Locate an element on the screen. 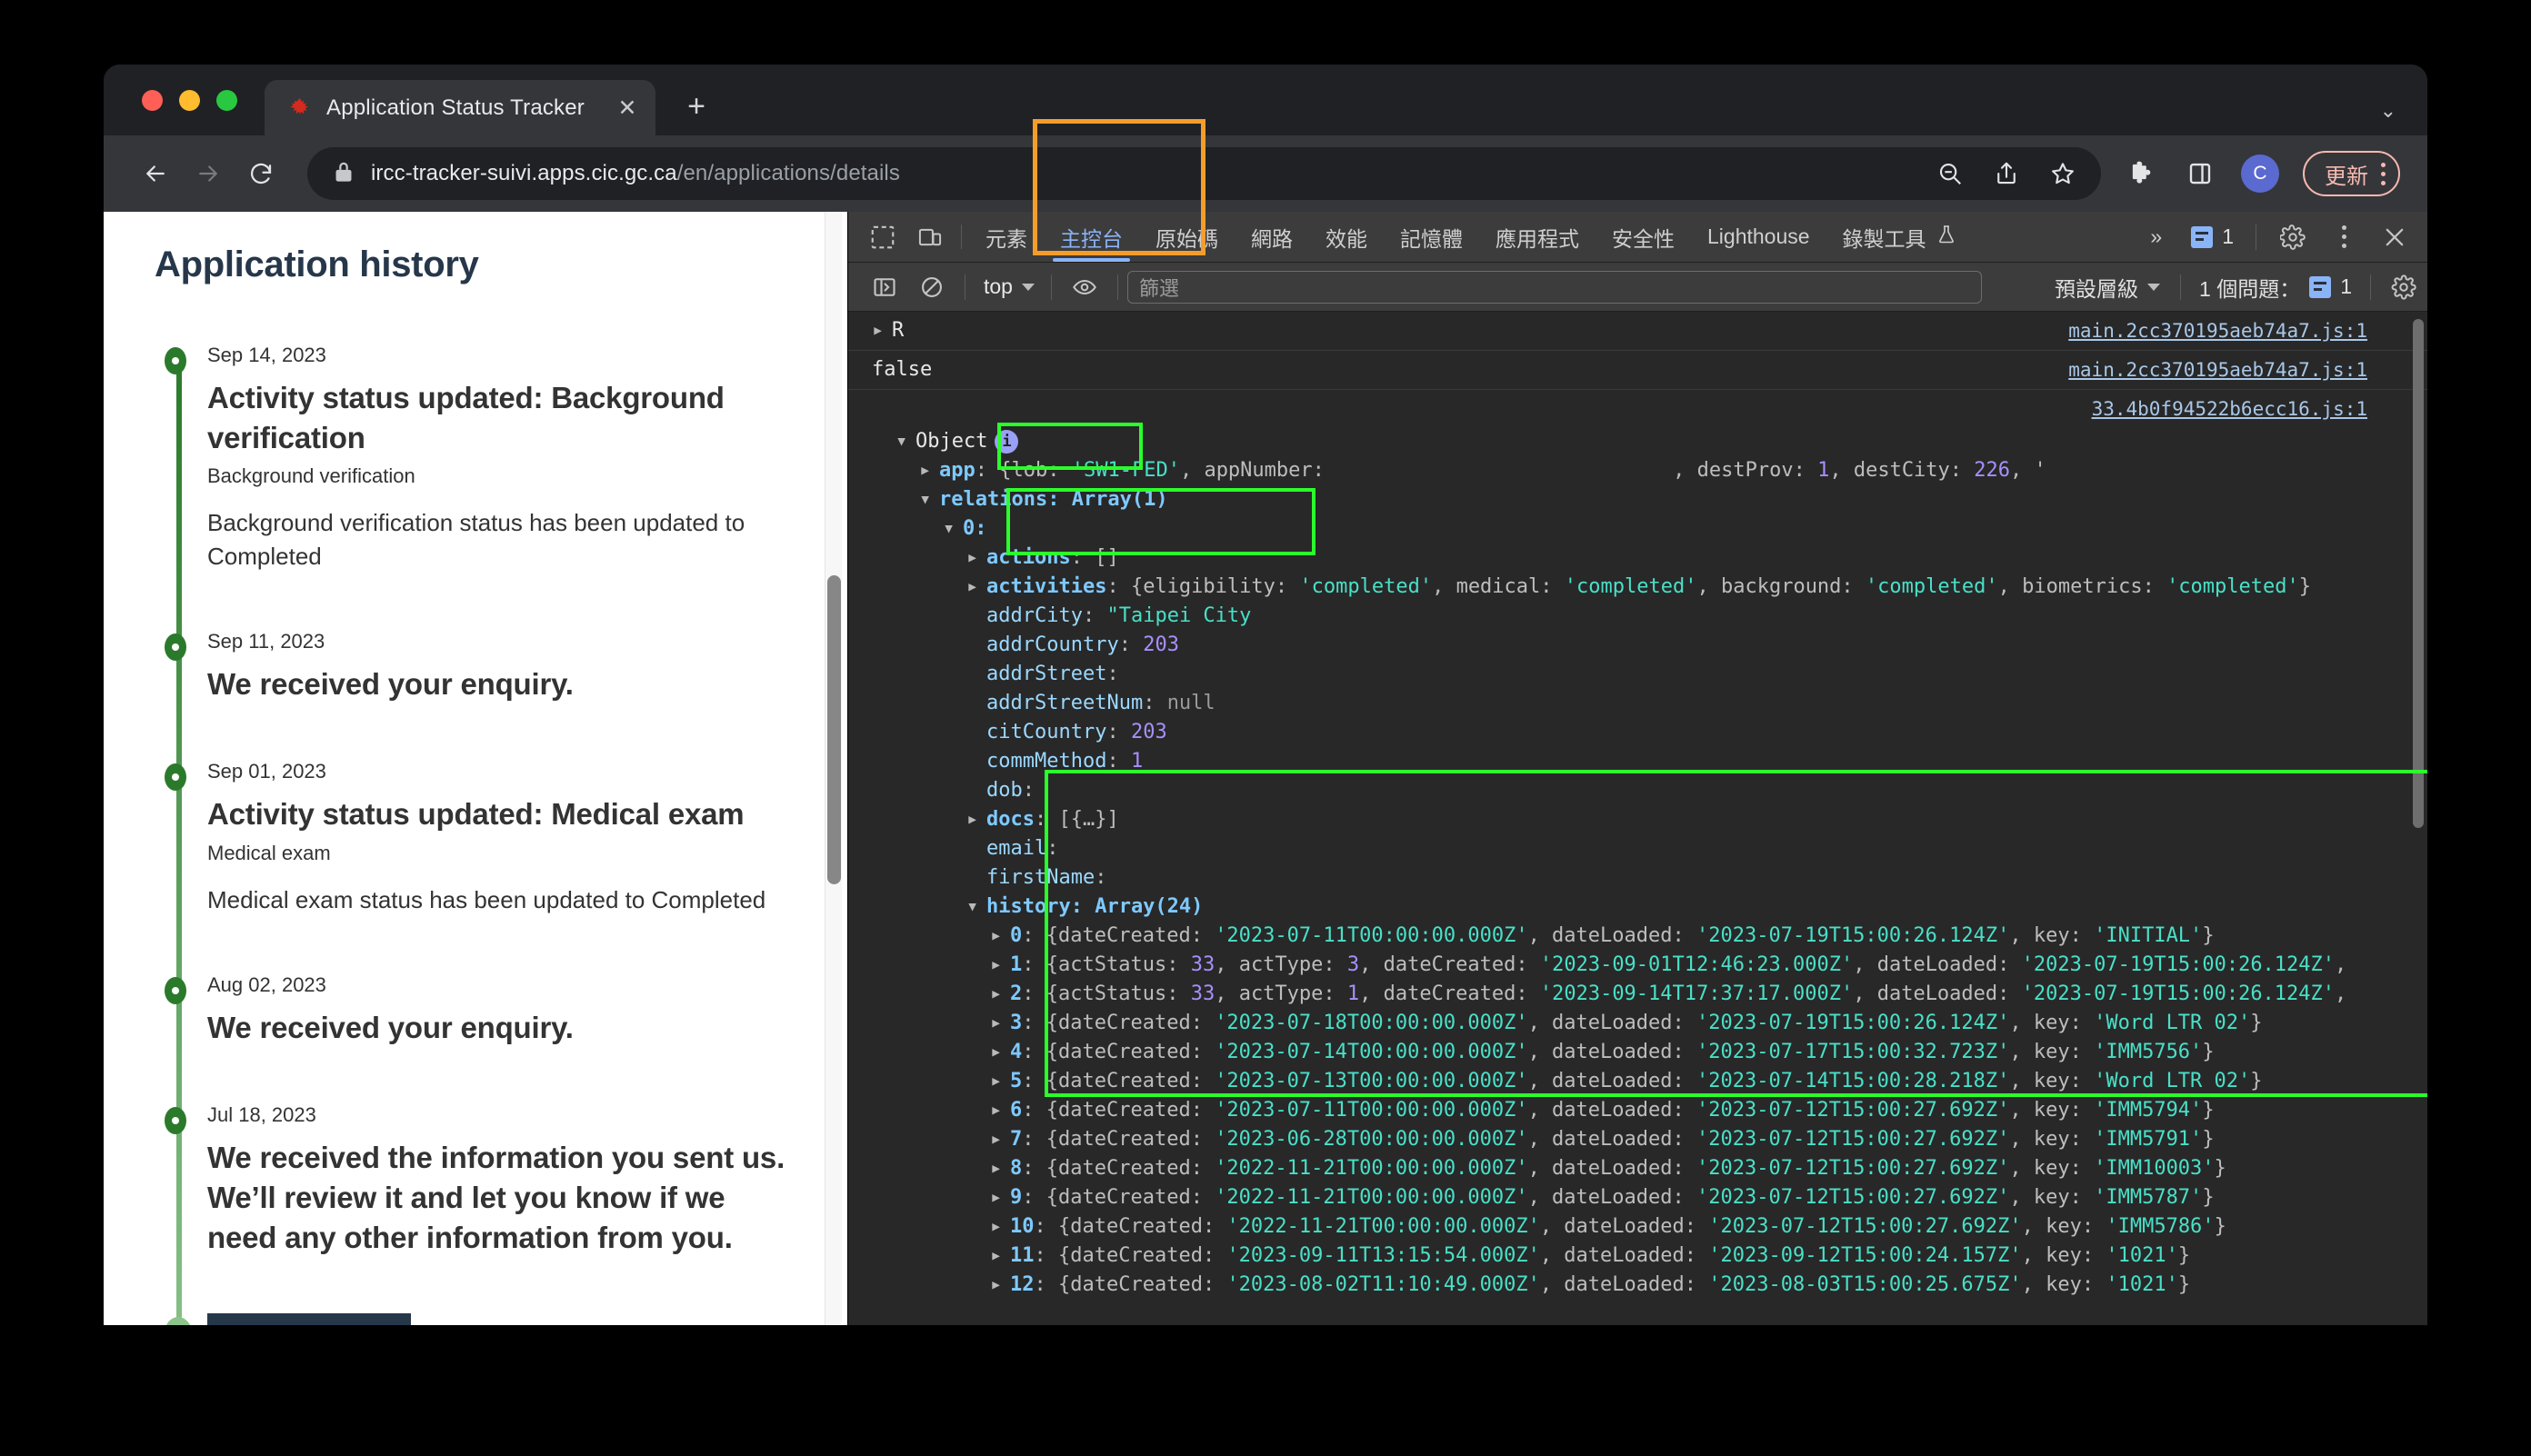 The width and height of the screenshot is (2531, 1456). avatar: C is located at coordinates (2260, 174).